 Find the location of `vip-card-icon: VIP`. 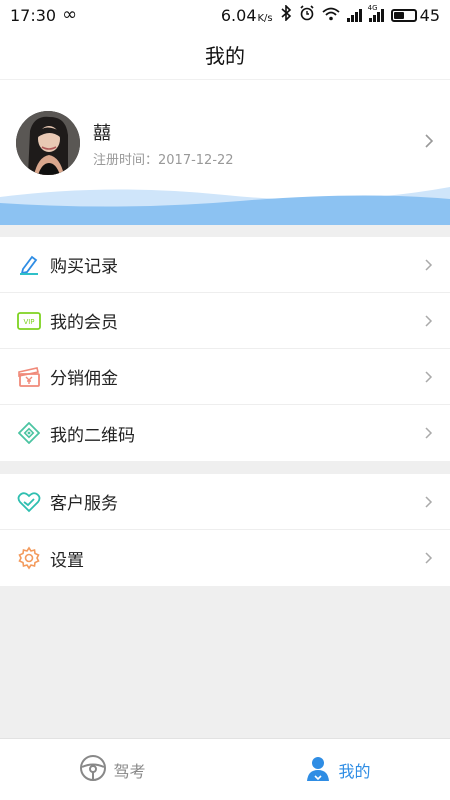

vip-card-icon: VIP is located at coordinates (29, 321).